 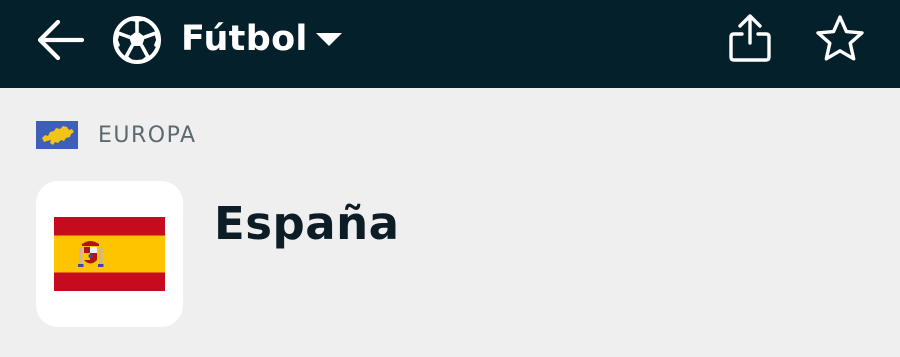 What do you see at coordinates (244, 39) in the screenshot?
I see `sport-title: Fútbol` at bounding box center [244, 39].